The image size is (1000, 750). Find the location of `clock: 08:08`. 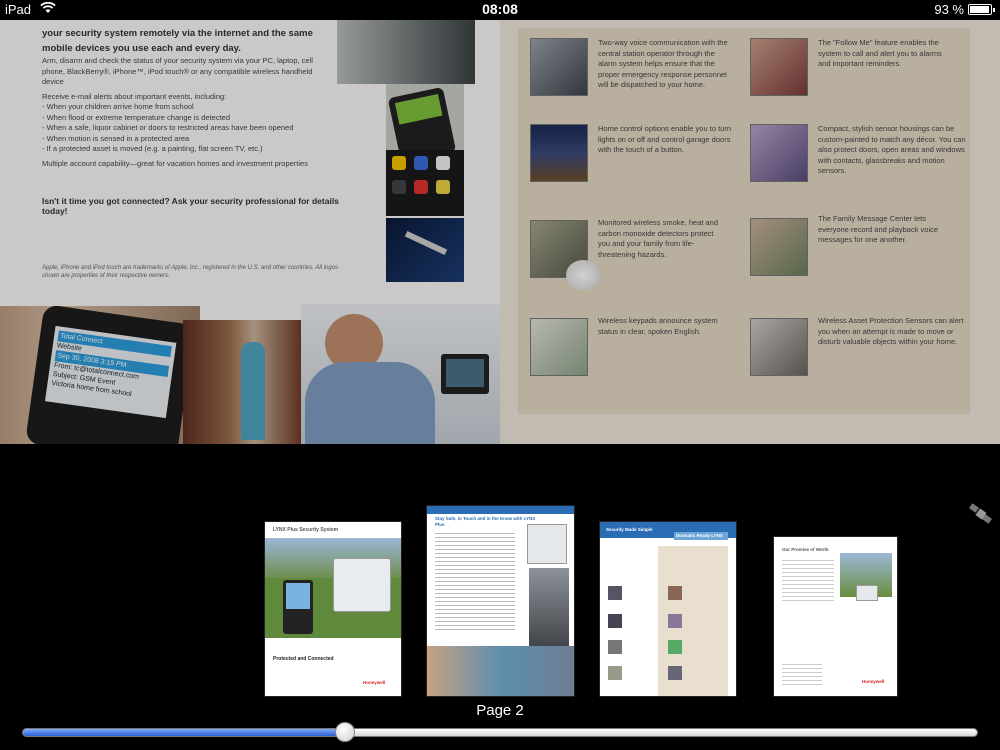

clock: 08:08 is located at coordinates (500, 9).